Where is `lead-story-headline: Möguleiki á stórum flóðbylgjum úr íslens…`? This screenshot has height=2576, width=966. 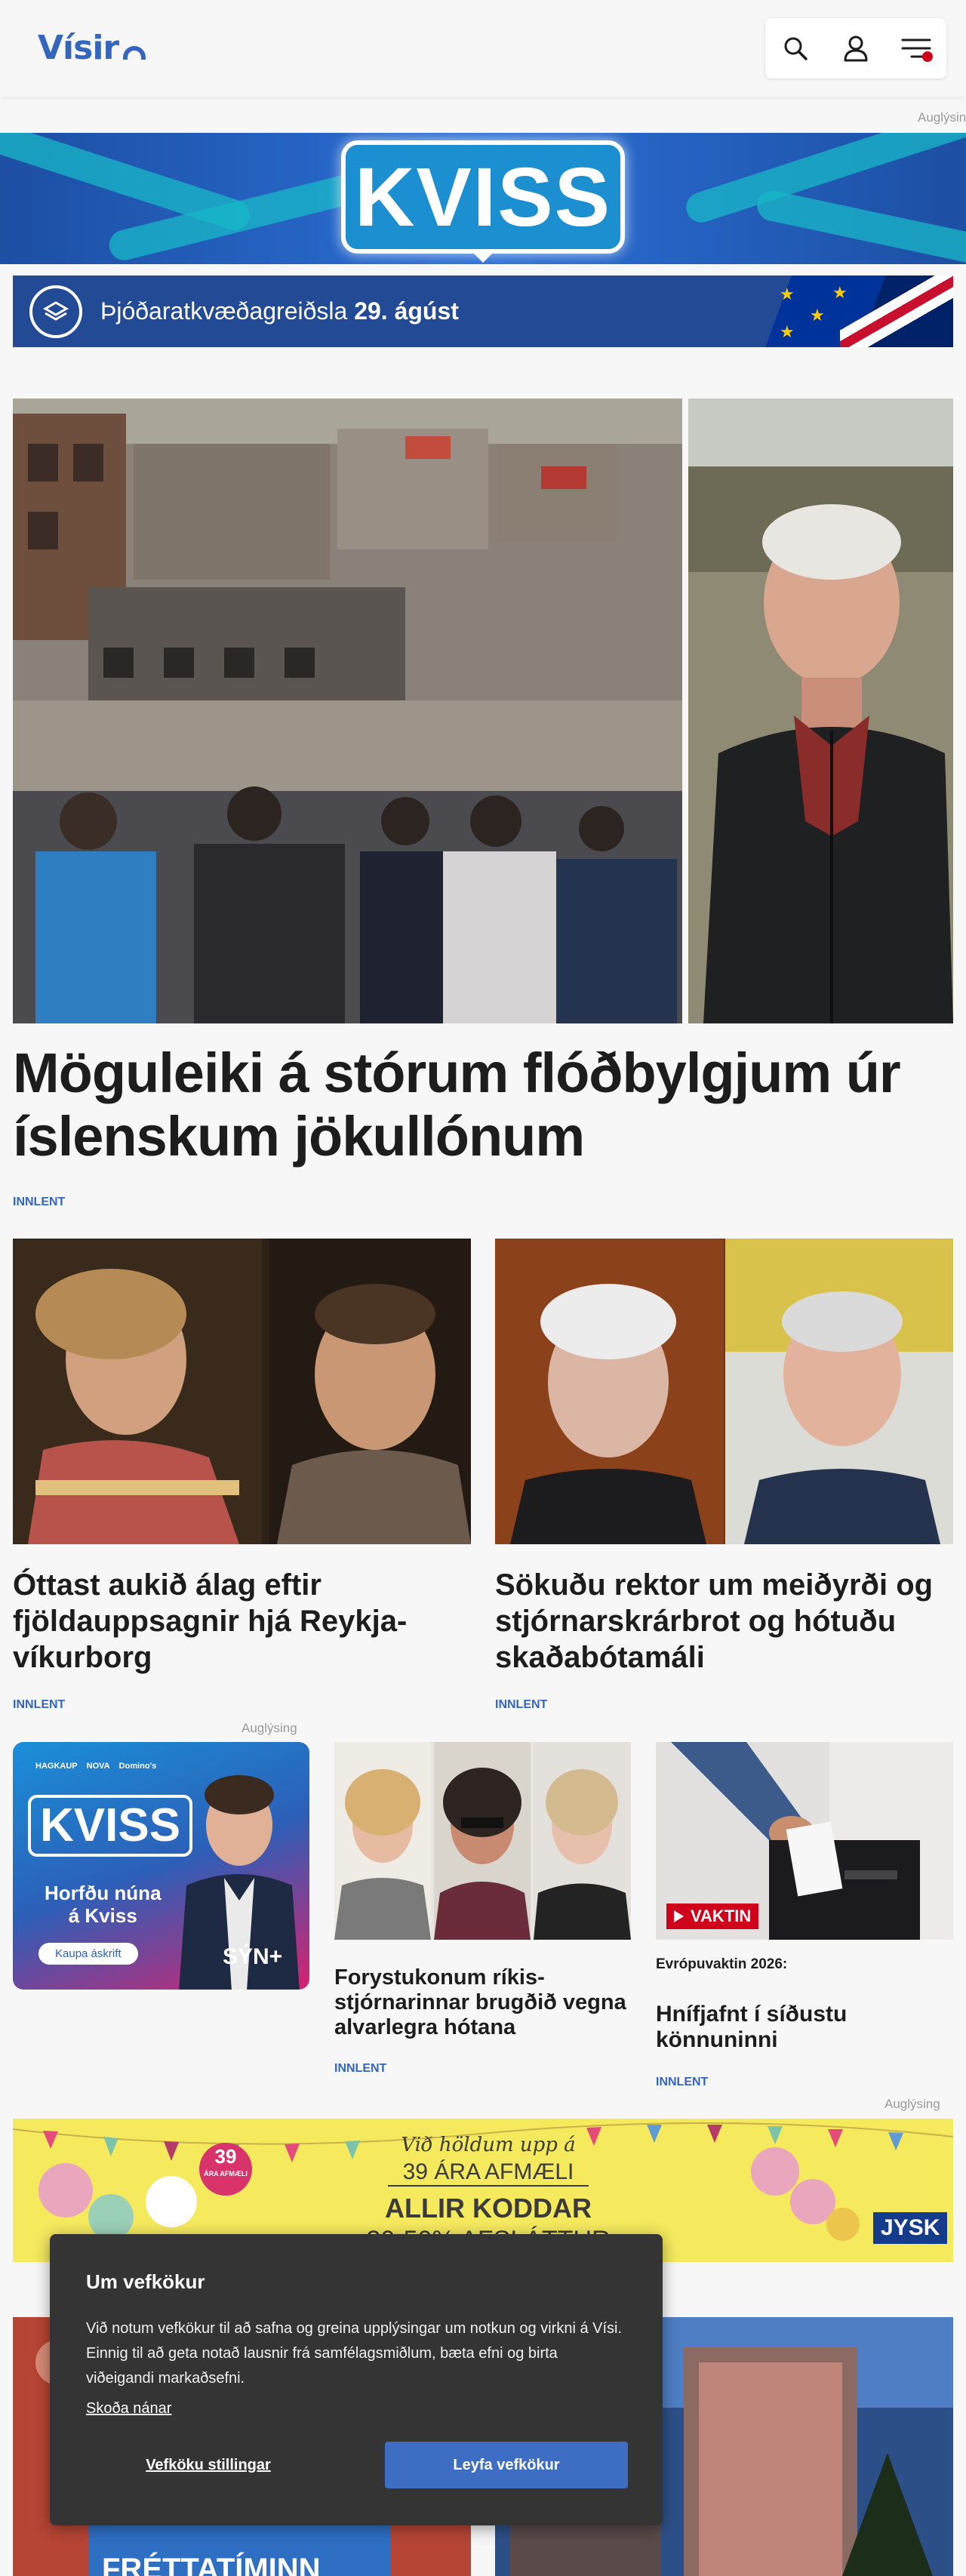 lead-story-headline: Möguleiki á stórum flóðbylgjum úr íslens… is located at coordinates (481, 1105).